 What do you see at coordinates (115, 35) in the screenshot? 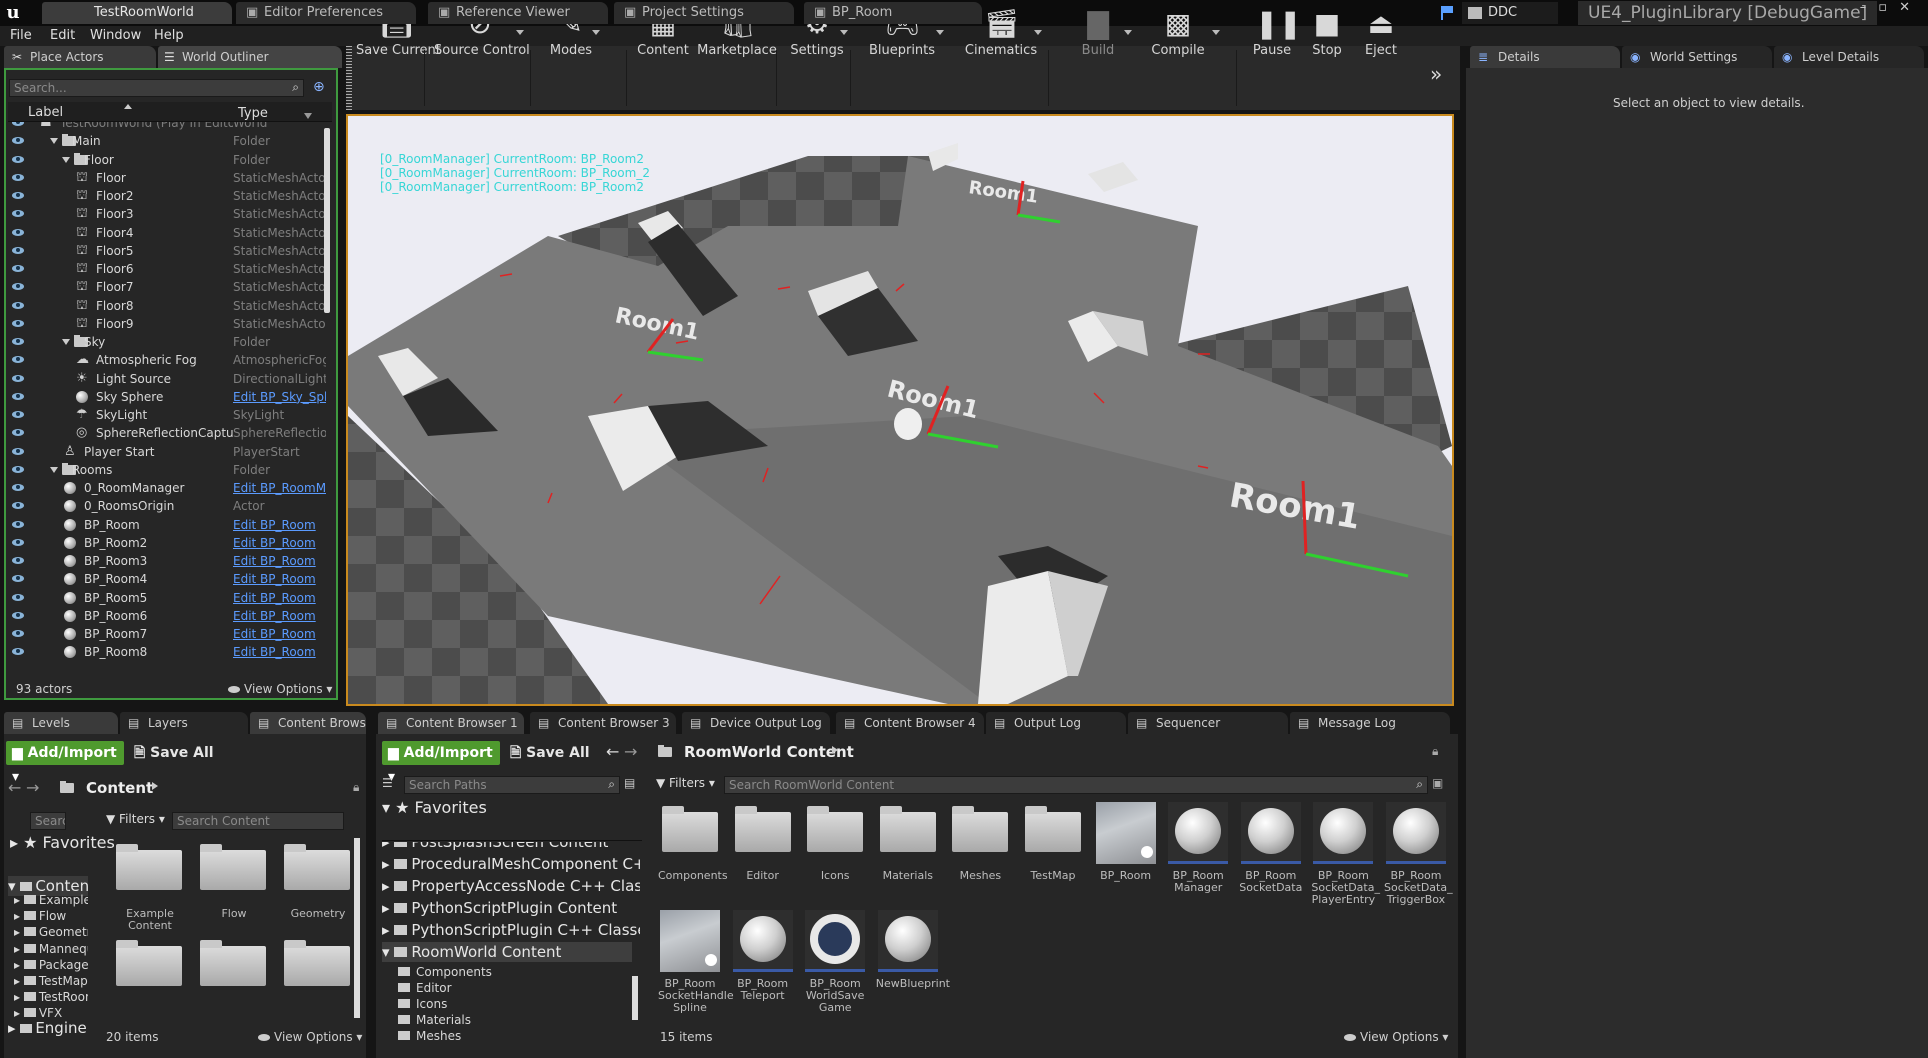
I see `menu-window: Window` at bounding box center [115, 35].